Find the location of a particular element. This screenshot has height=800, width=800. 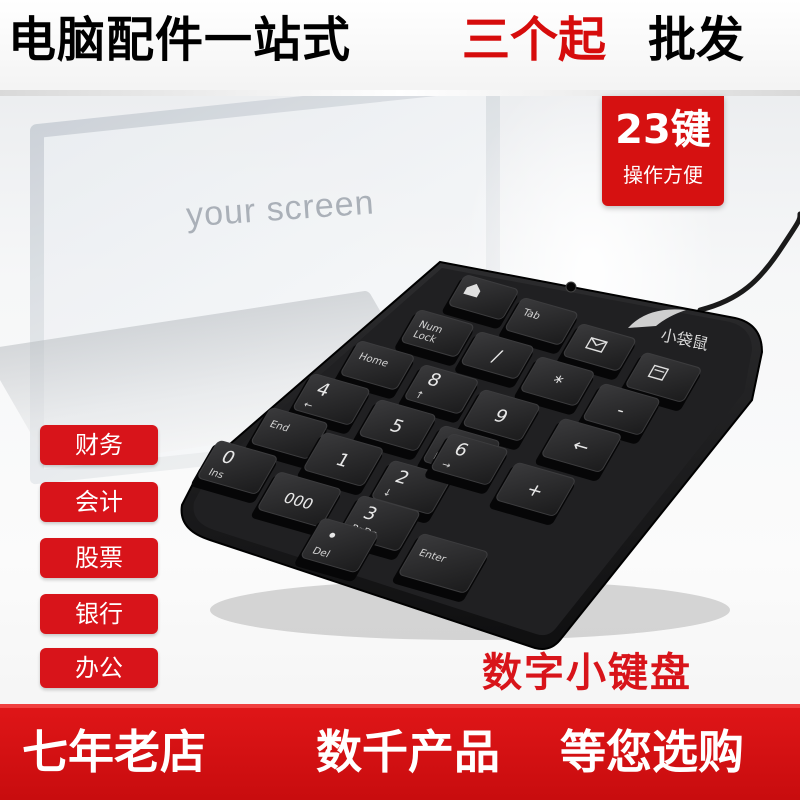

bottom-slogan-2: 数千产品 is located at coordinates (408, 752).